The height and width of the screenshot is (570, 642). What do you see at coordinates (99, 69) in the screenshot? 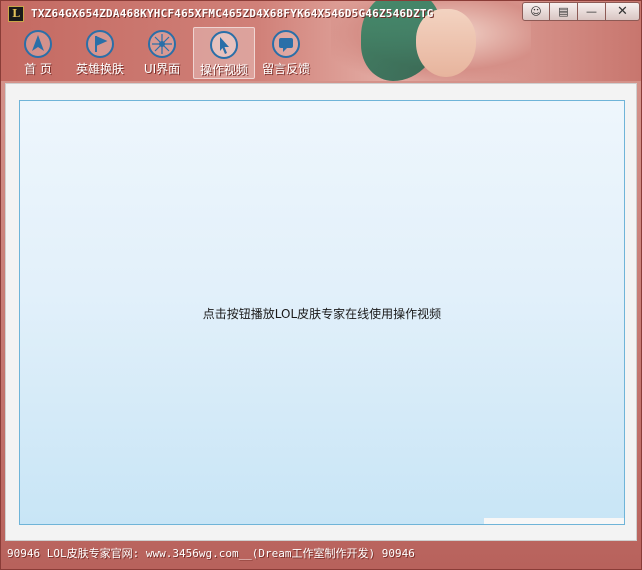
I see `nav-label: 英雄换肤` at bounding box center [99, 69].